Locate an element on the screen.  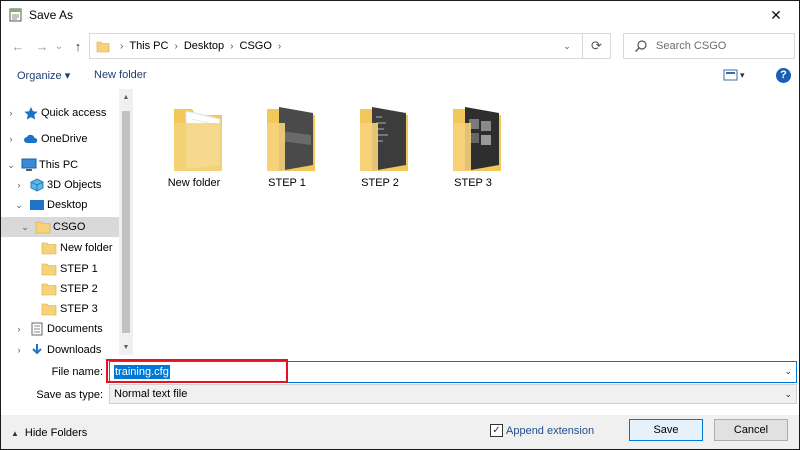
tree-item-step-1: STEP 1 is located at coordinates (60, 269).